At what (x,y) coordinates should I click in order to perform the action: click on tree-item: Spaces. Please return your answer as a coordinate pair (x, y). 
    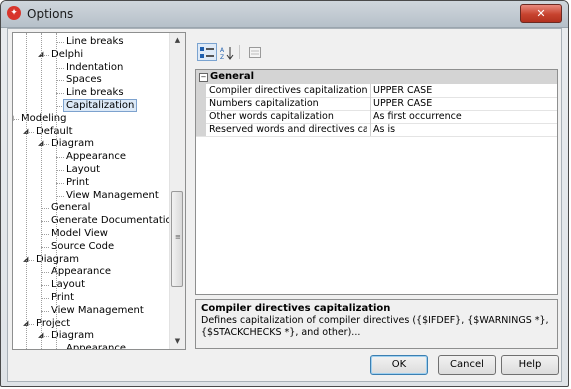
    Looking at the image, I should click on (84, 79).